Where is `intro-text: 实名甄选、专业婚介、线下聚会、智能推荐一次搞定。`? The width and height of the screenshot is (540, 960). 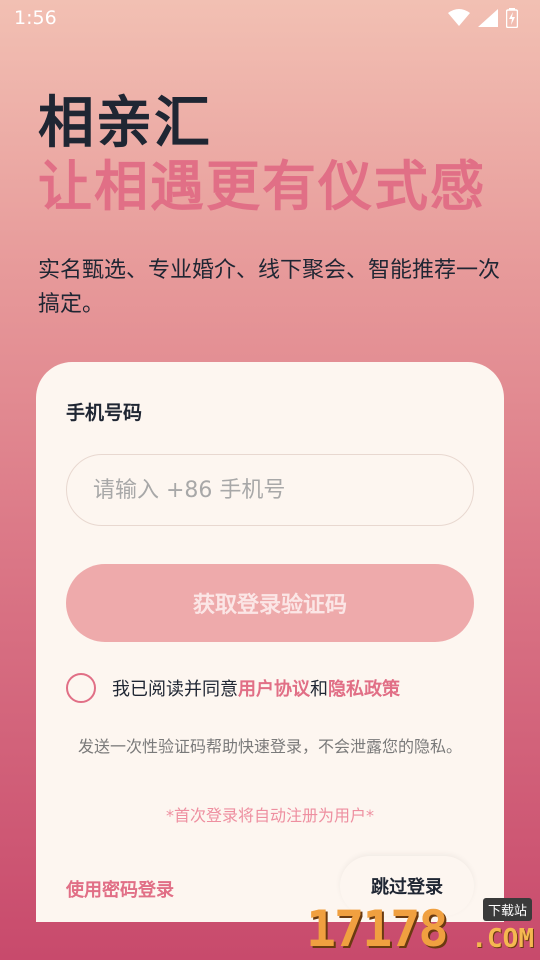
intro-text: 实名甄选、专业婚介、线下聚会、智能推荐一次搞定。 is located at coordinates (269, 287).